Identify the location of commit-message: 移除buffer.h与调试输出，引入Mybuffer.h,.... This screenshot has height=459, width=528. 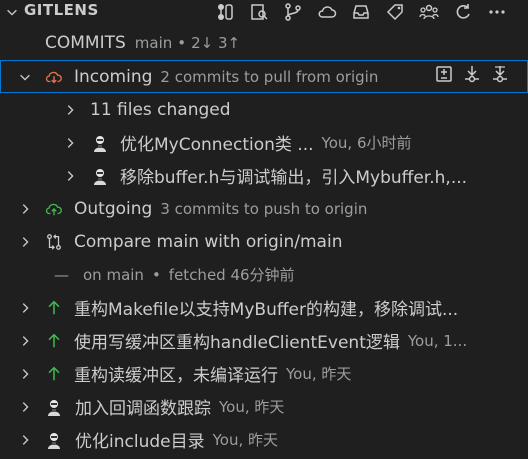
(294, 178).